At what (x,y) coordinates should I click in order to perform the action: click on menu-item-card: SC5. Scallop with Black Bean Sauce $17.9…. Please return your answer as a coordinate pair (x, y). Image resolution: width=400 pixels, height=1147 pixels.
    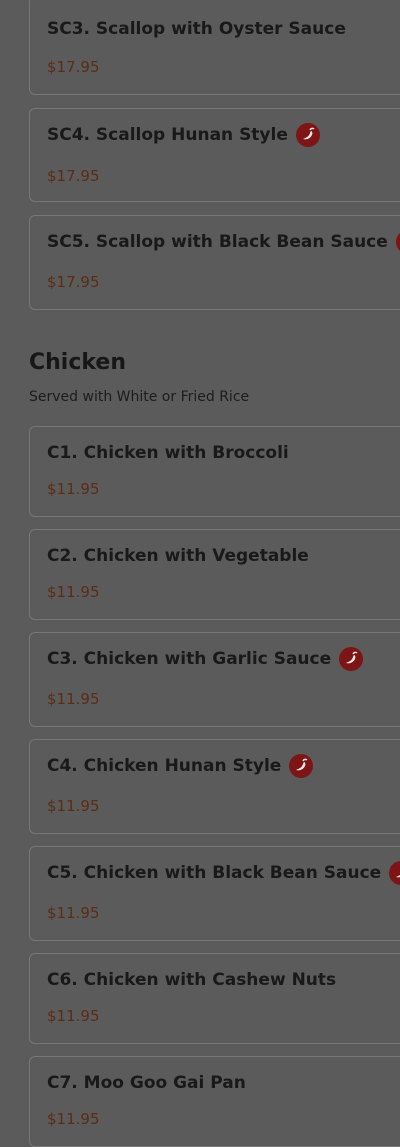
    Looking at the image, I should click on (214, 262).